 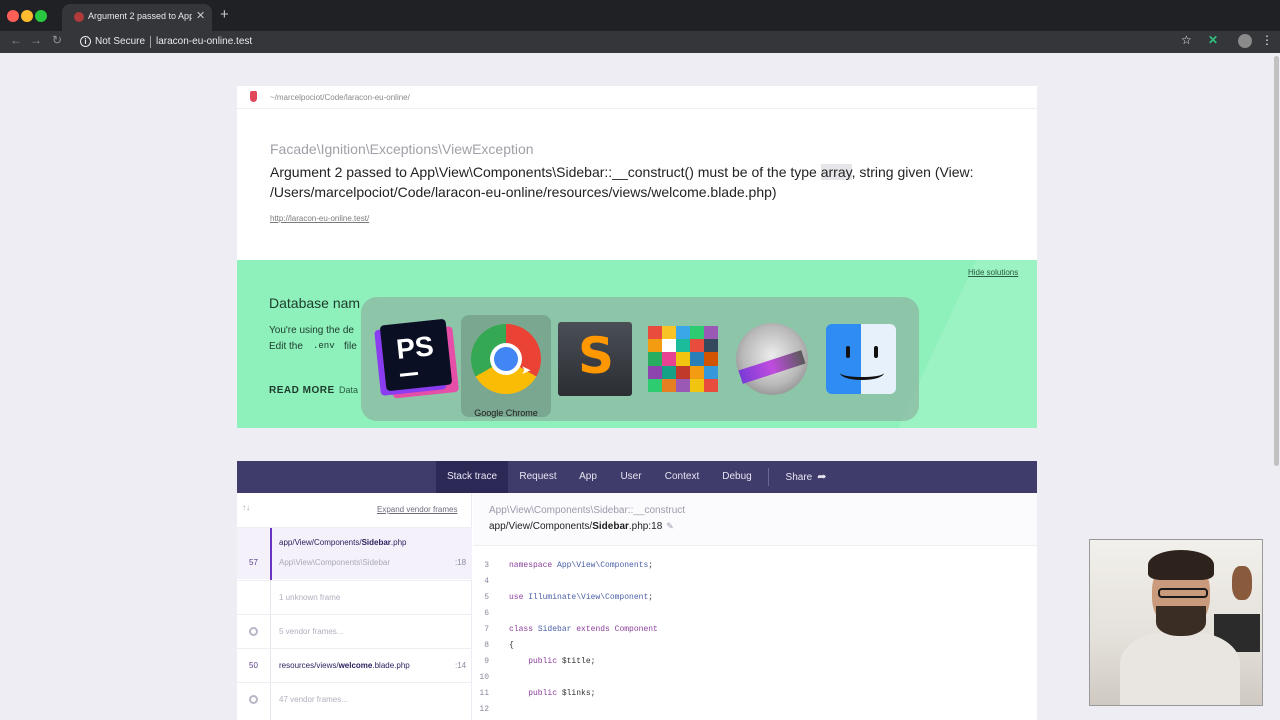 What do you see at coordinates (486, 645) in the screenshot?
I see `line-number: 8` at bounding box center [486, 645].